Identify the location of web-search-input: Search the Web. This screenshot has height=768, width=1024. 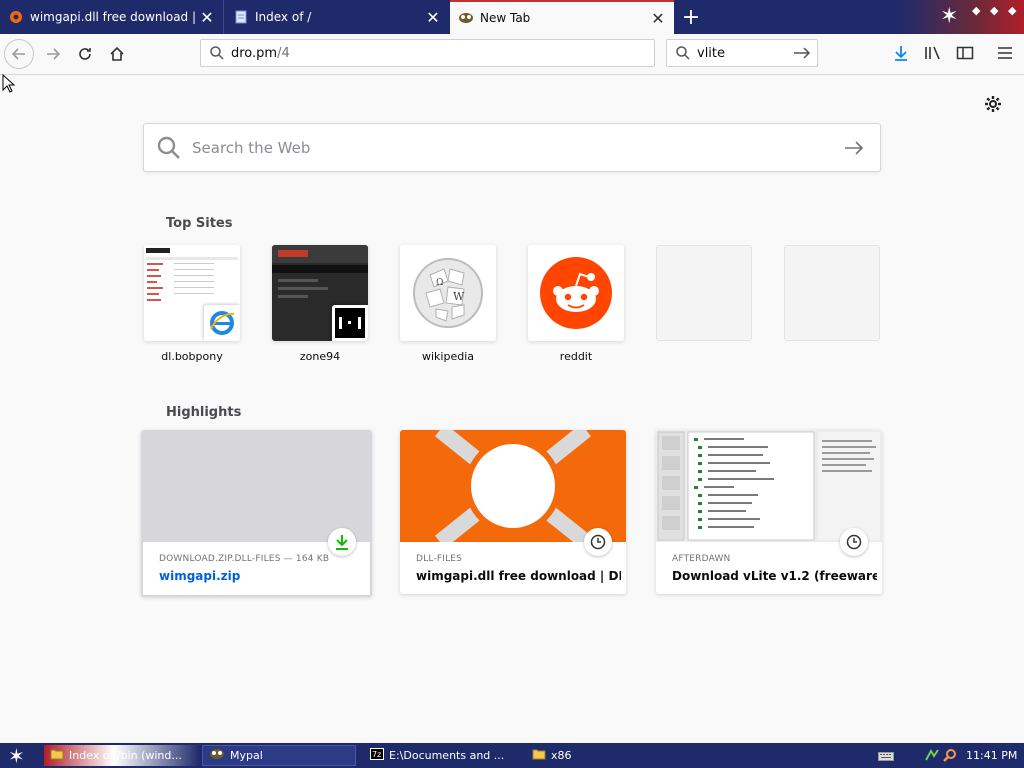
(512, 147).